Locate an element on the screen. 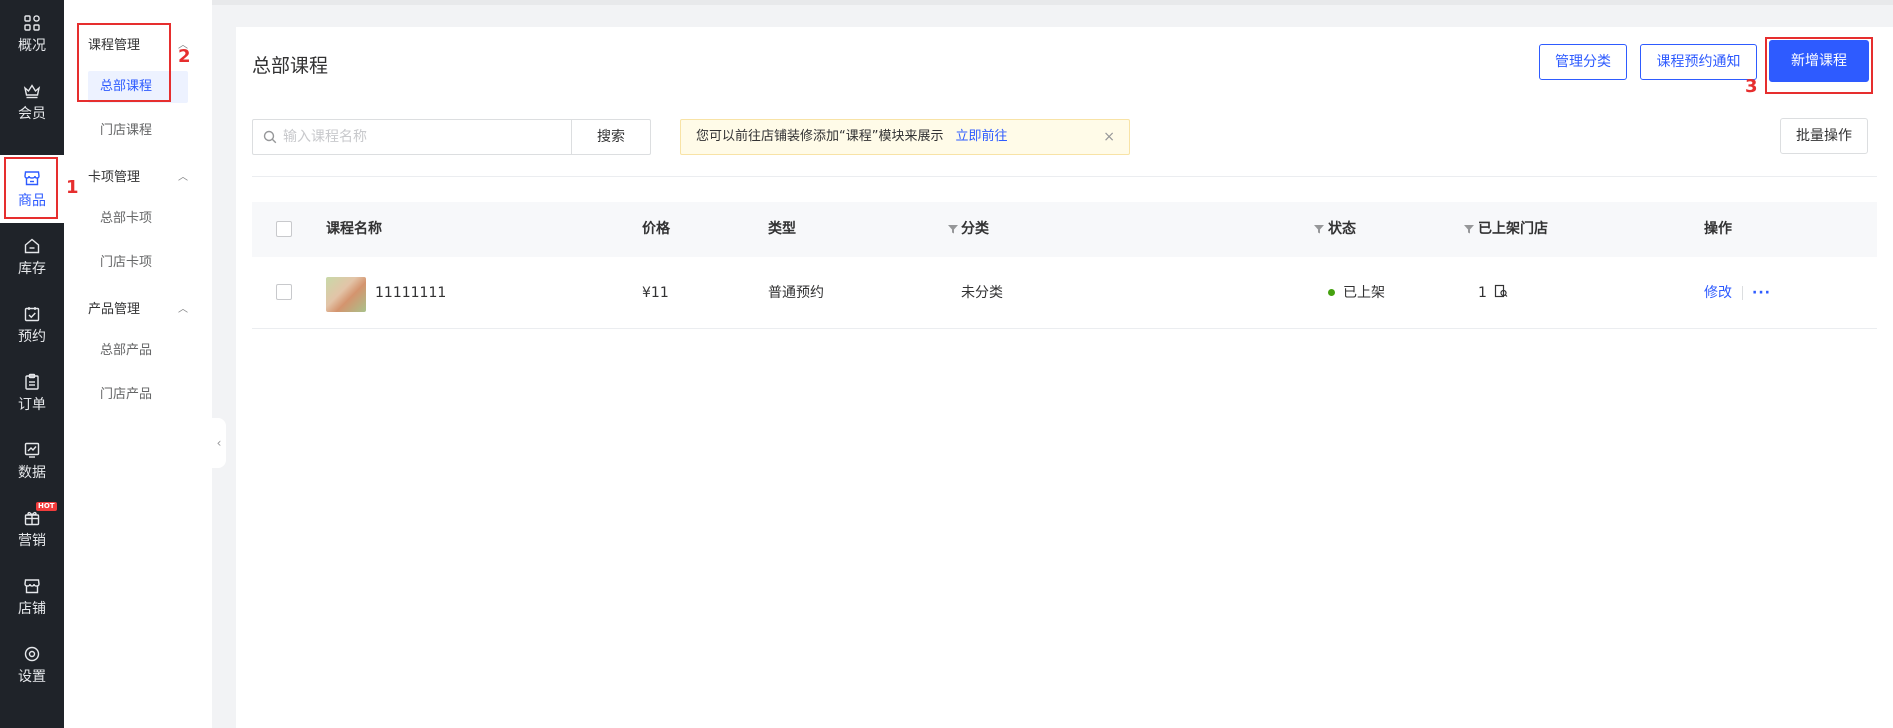  cell-type: 普通预约 is located at coordinates (796, 293).